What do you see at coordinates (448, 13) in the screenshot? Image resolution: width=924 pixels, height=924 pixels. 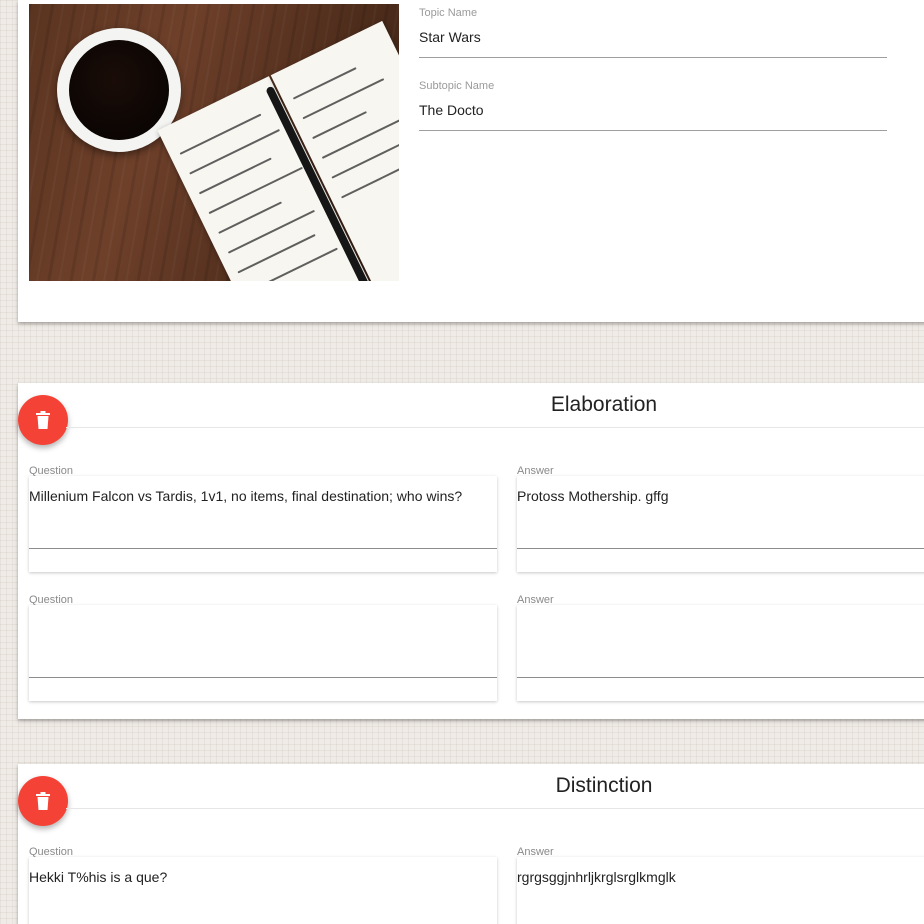 I see `topic-name-label: Topic Name` at bounding box center [448, 13].